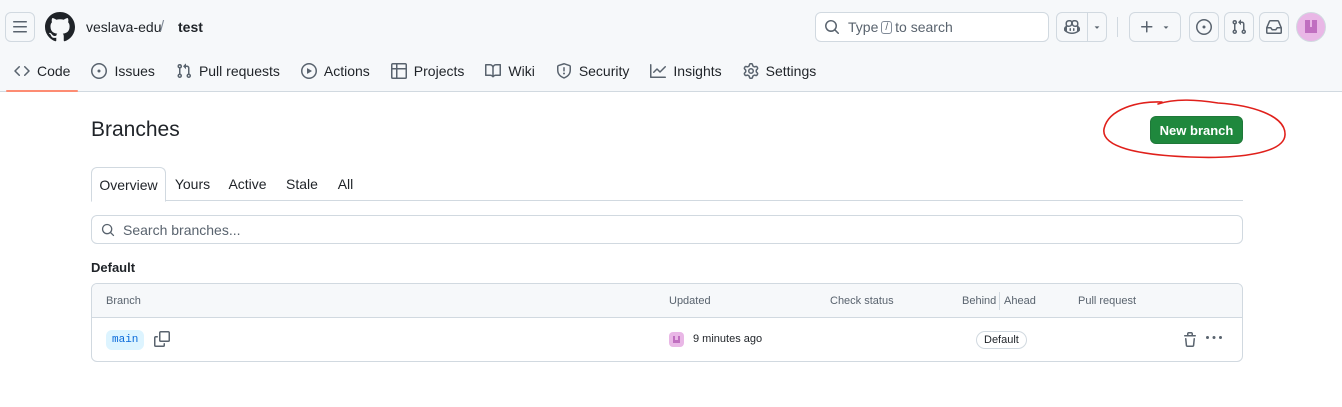 This screenshot has height=407, width=1342. Describe the element at coordinates (1020, 301) in the screenshot. I see `col-ahead: Ahead` at that location.